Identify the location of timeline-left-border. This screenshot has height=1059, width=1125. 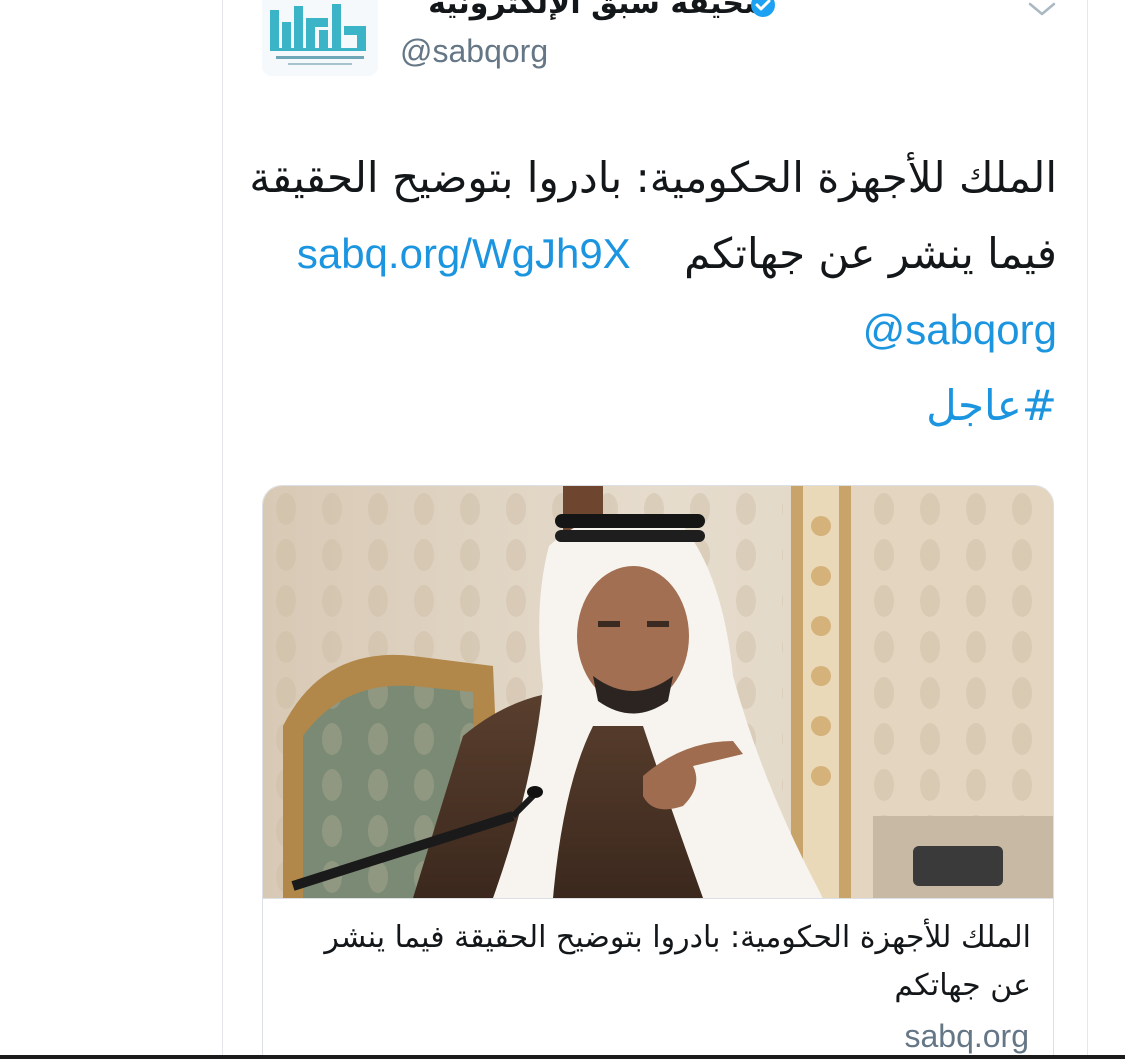
(222, 529).